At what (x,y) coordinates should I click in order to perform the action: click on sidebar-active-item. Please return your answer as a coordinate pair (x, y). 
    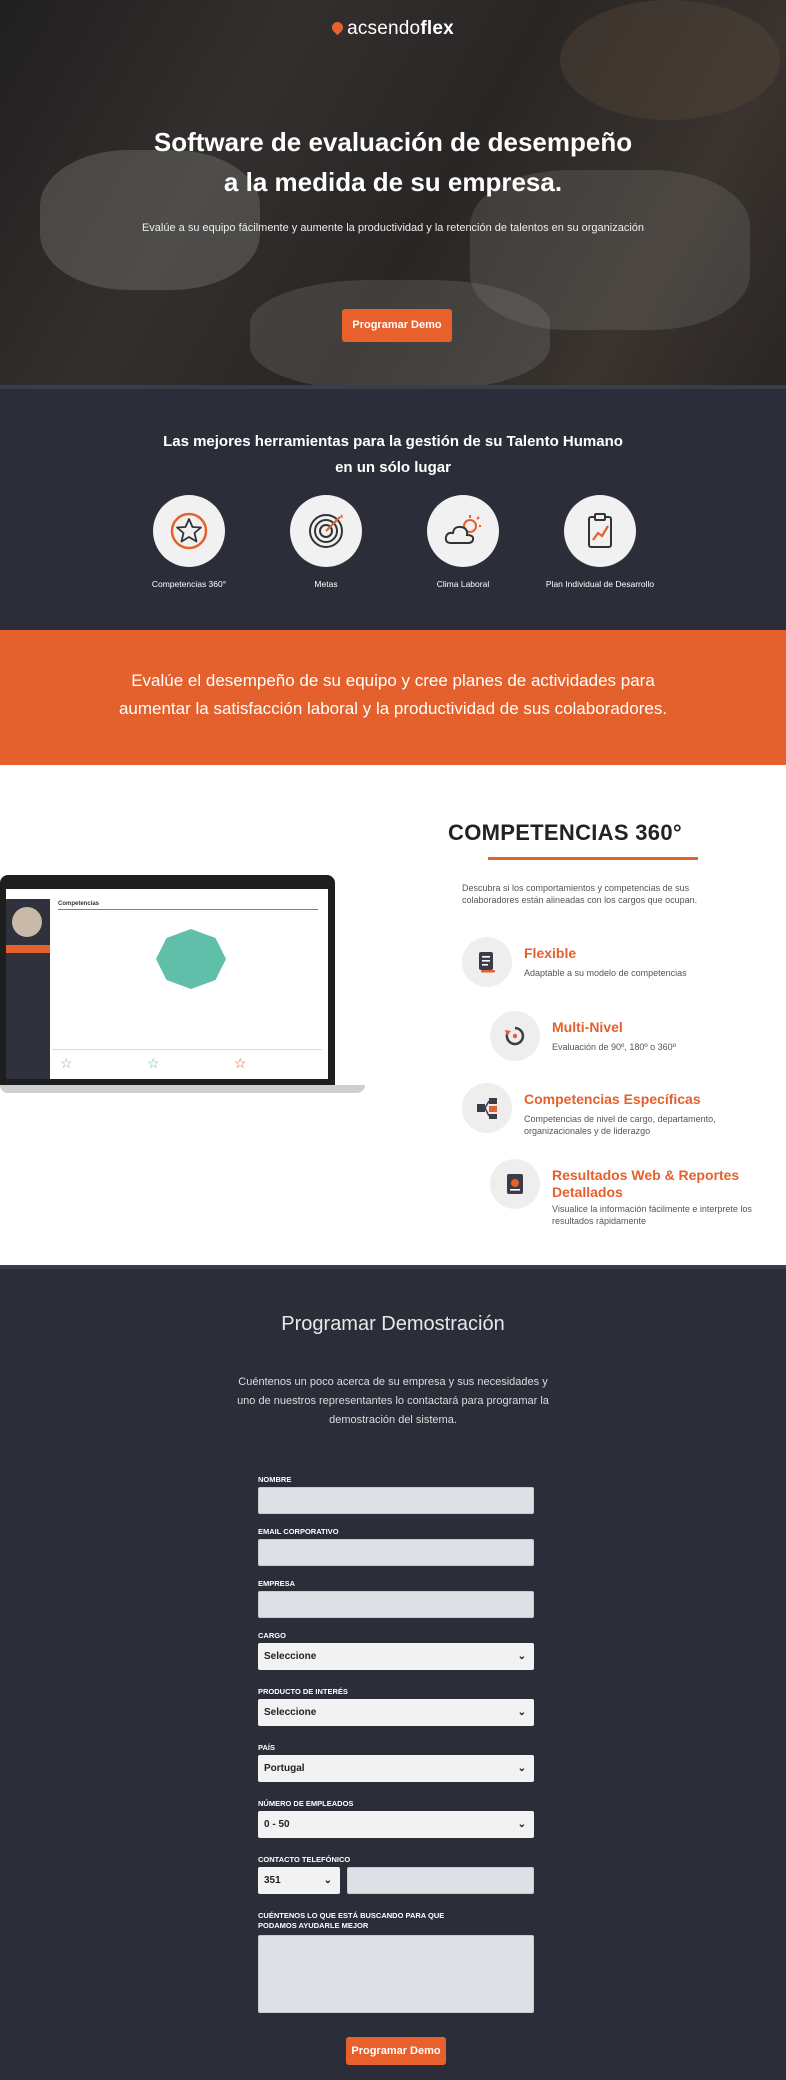
    Looking at the image, I should click on (28, 949).